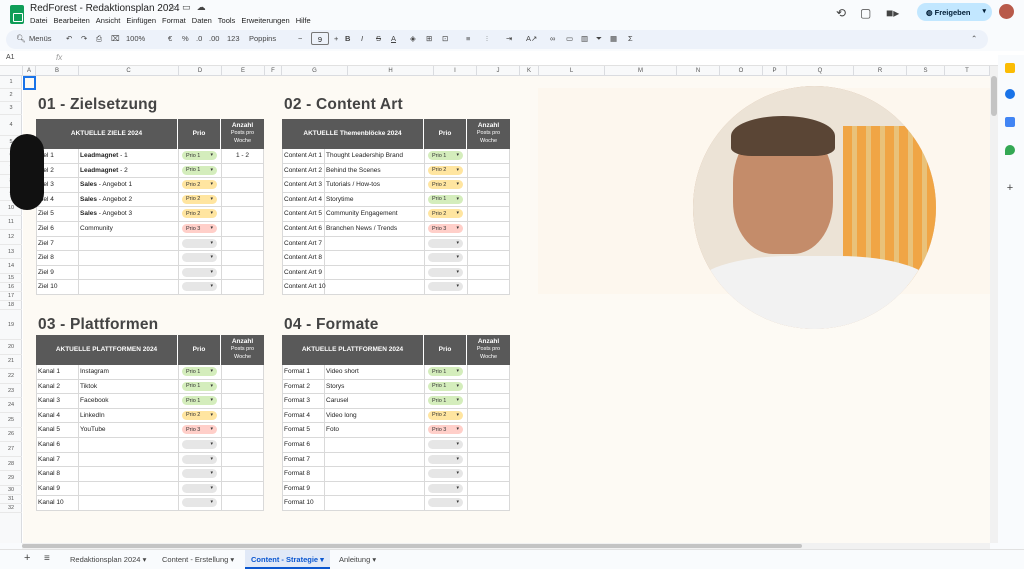 The image size is (1024, 569). I want to click on cell-description: Community, so click(129, 228).